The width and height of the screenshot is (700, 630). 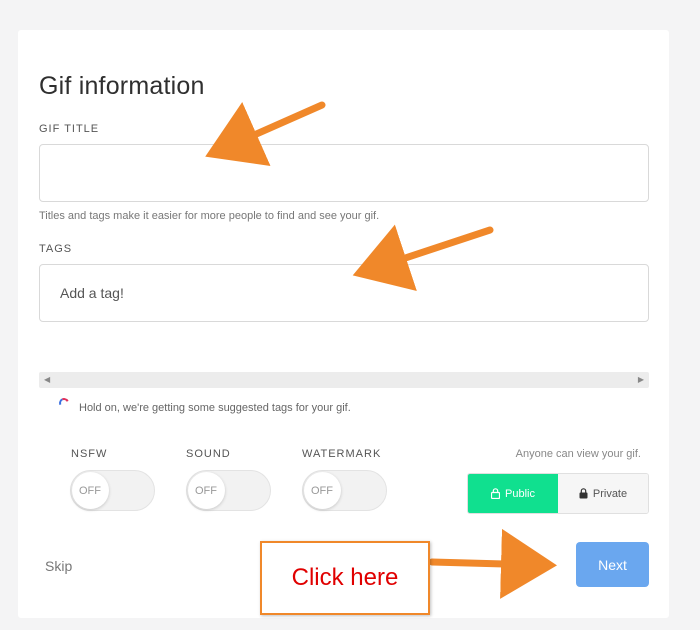 What do you see at coordinates (208, 454) in the screenshot?
I see `sound-label: SOUND` at bounding box center [208, 454].